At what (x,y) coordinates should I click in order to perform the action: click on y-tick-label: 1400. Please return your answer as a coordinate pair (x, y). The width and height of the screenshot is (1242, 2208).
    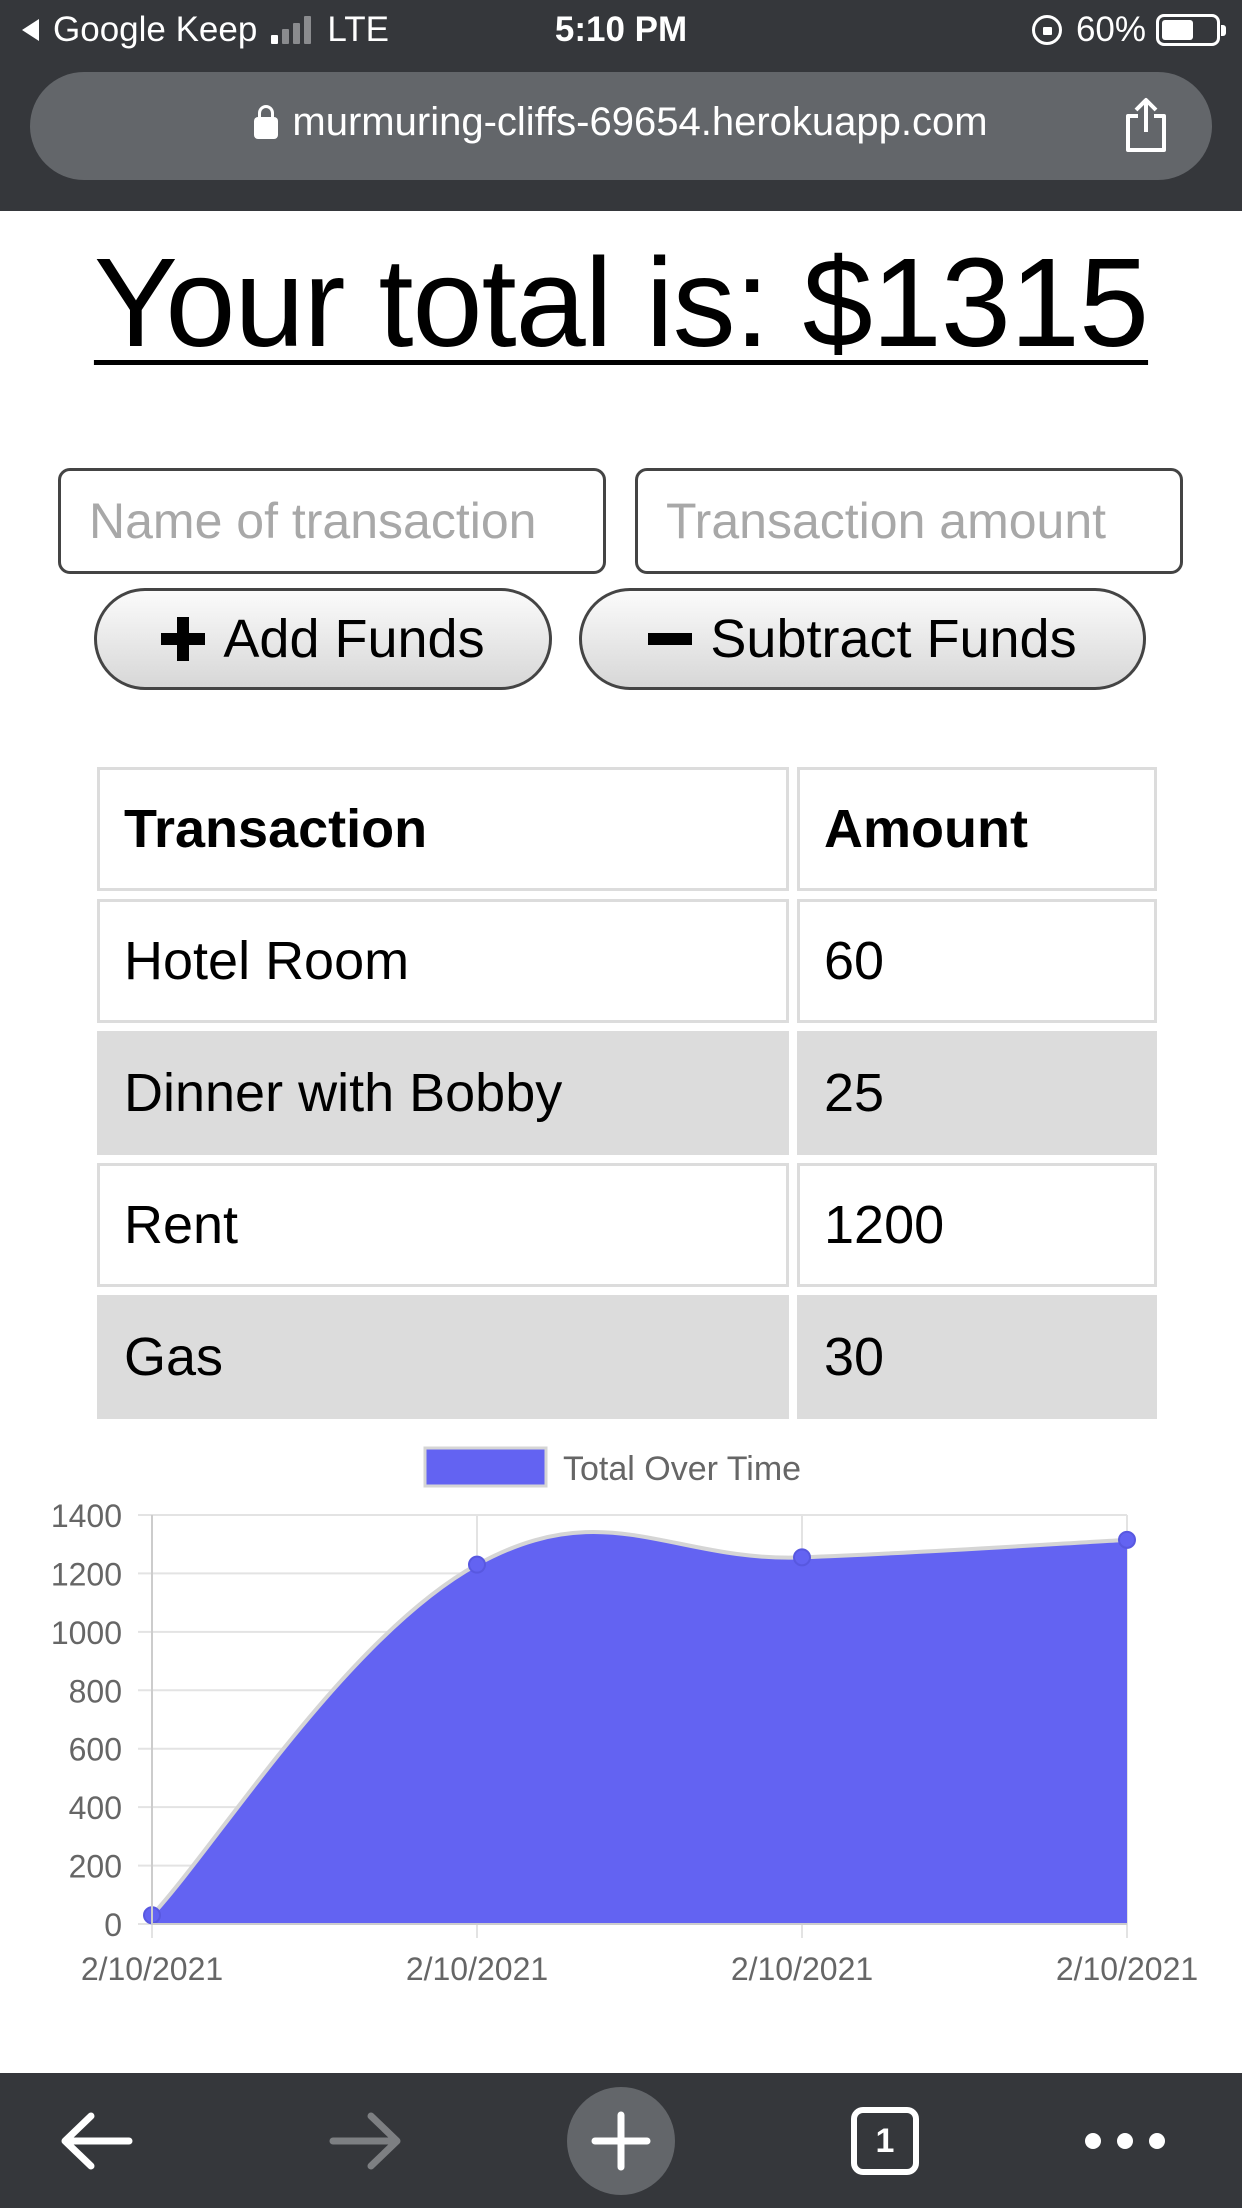
    Looking at the image, I should click on (86, 1516).